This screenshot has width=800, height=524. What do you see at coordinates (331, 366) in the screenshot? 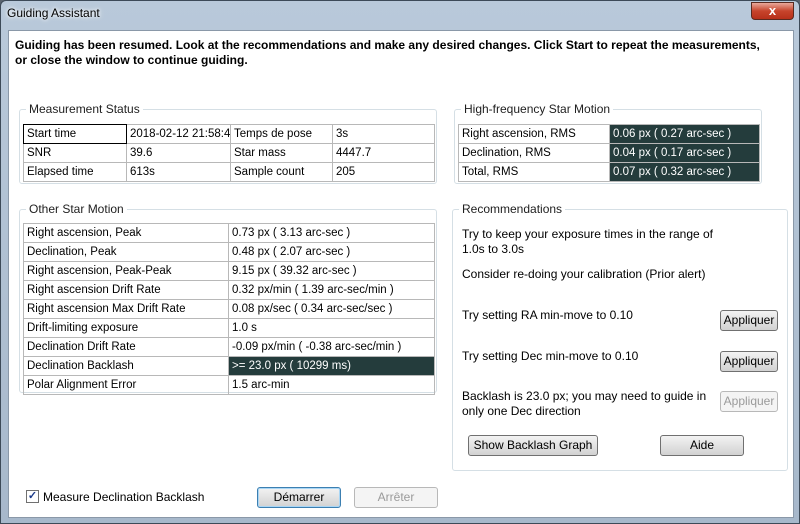
I see `dec-backlash-value: >= 23.0 px ( 10299 ms)` at bounding box center [331, 366].